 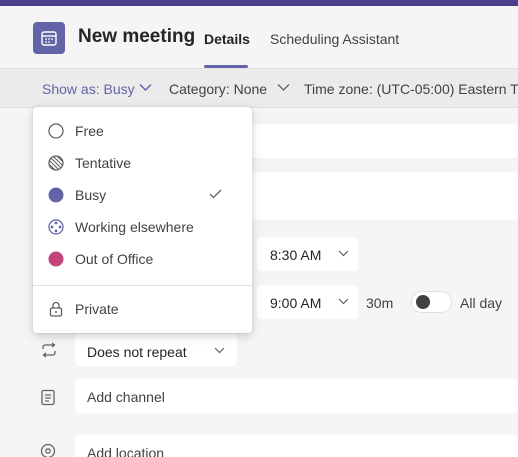 What do you see at coordinates (56, 227) in the screenshot?
I see `working-elsewhere-icon` at bounding box center [56, 227].